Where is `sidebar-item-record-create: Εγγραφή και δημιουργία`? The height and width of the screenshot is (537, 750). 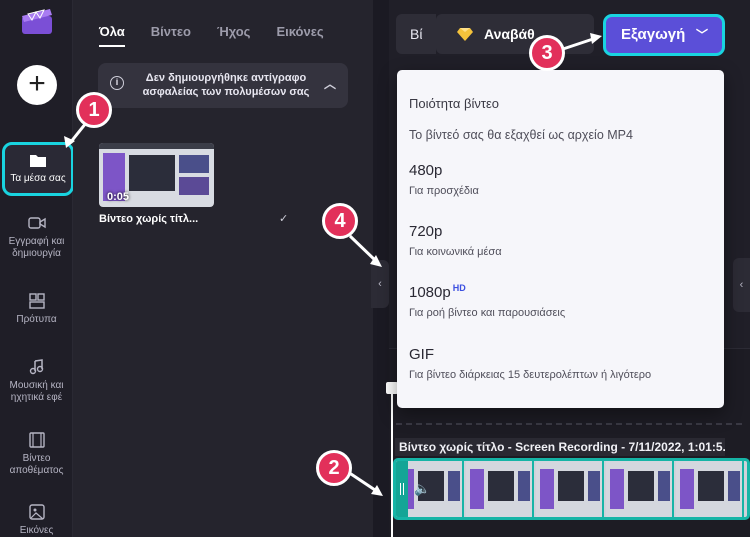 sidebar-item-record-create: Εγγραφή και δημιουργία is located at coordinates (36, 237).